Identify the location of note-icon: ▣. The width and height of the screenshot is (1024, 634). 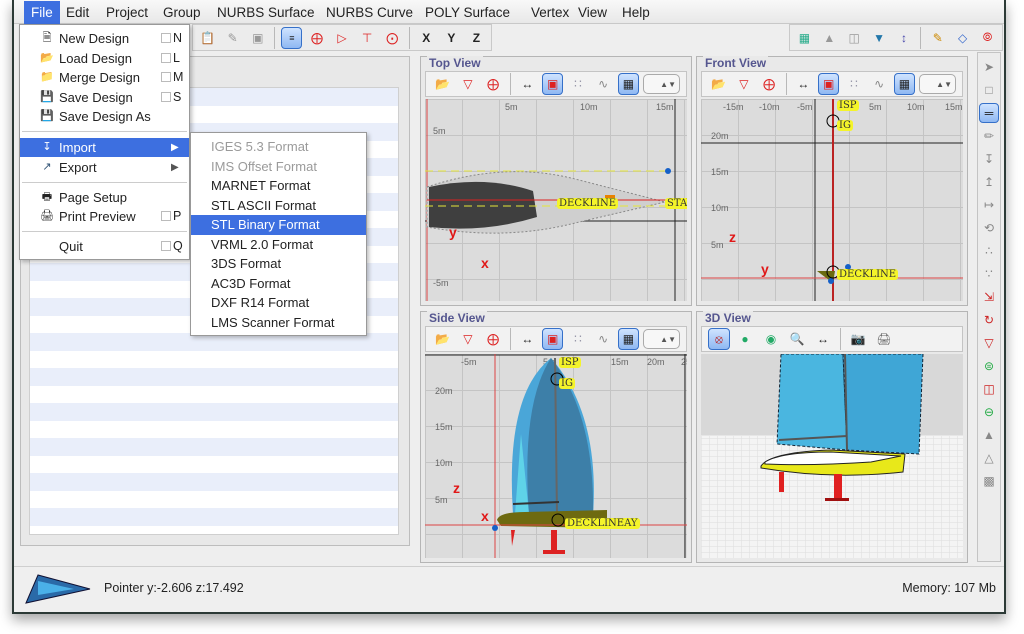
(257, 38).